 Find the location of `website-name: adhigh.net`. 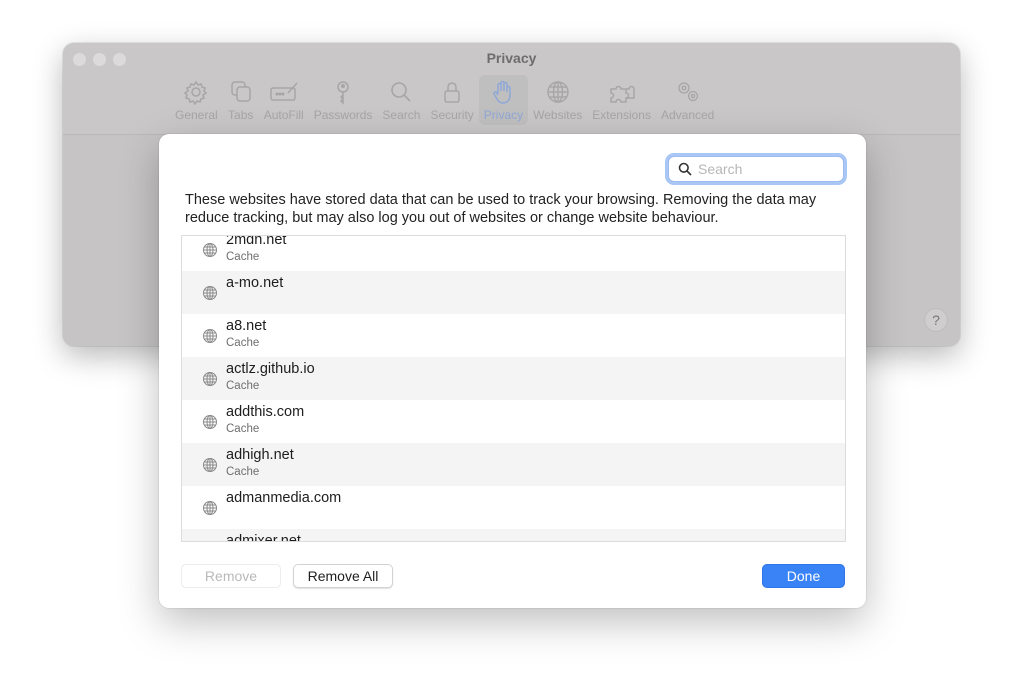

website-name: adhigh.net is located at coordinates (260, 455).